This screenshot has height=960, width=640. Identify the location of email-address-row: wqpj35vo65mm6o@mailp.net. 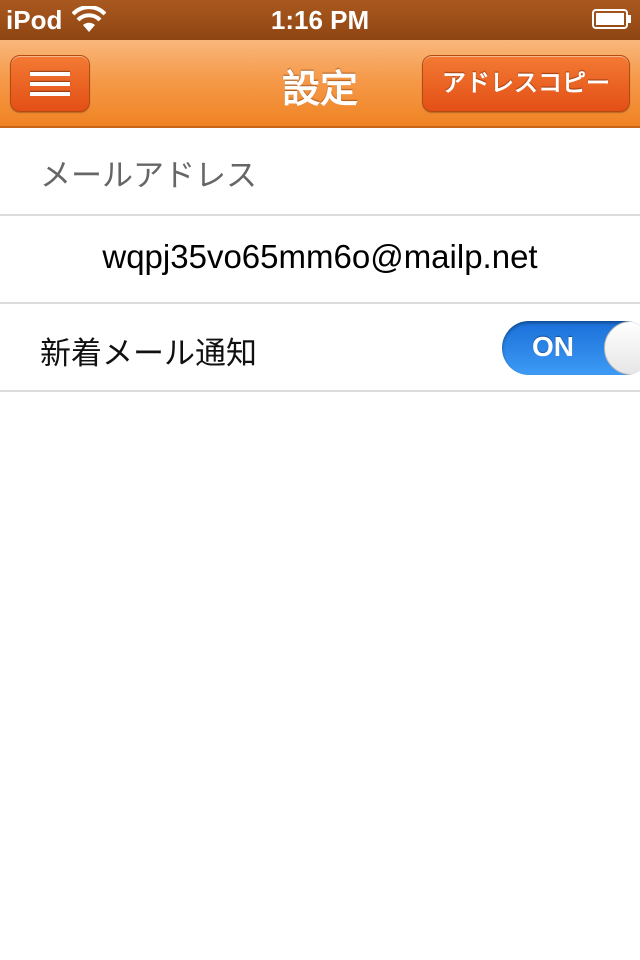
(320, 260).